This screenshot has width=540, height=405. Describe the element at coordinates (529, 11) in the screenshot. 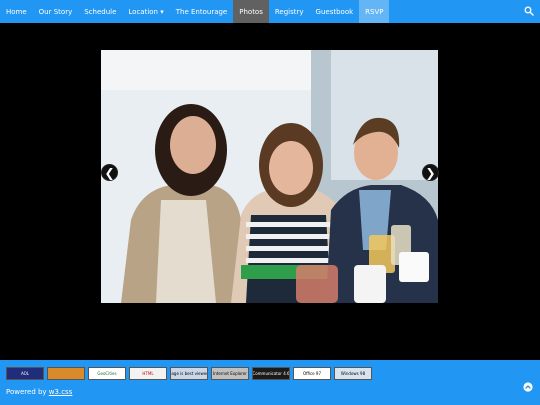

I see `search-icon` at that location.